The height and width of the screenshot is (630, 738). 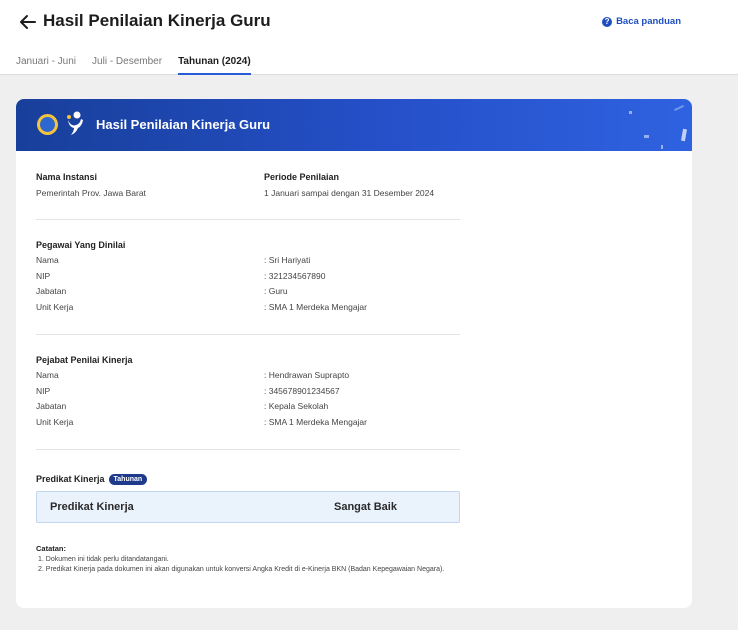 I want to click on predikat-box-value: Sangat Baik, so click(x=365, y=507).